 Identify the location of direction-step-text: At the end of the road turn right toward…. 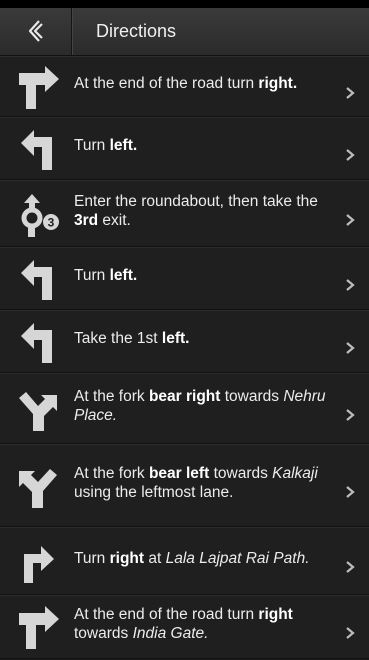
(205, 624).